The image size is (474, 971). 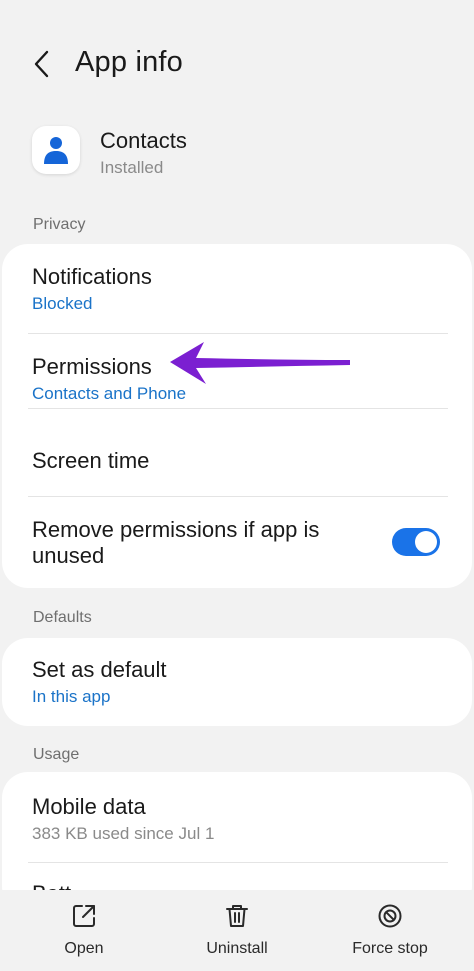 What do you see at coordinates (56, 754) in the screenshot?
I see `section-label-usage: Usage` at bounding box center [56, 754].